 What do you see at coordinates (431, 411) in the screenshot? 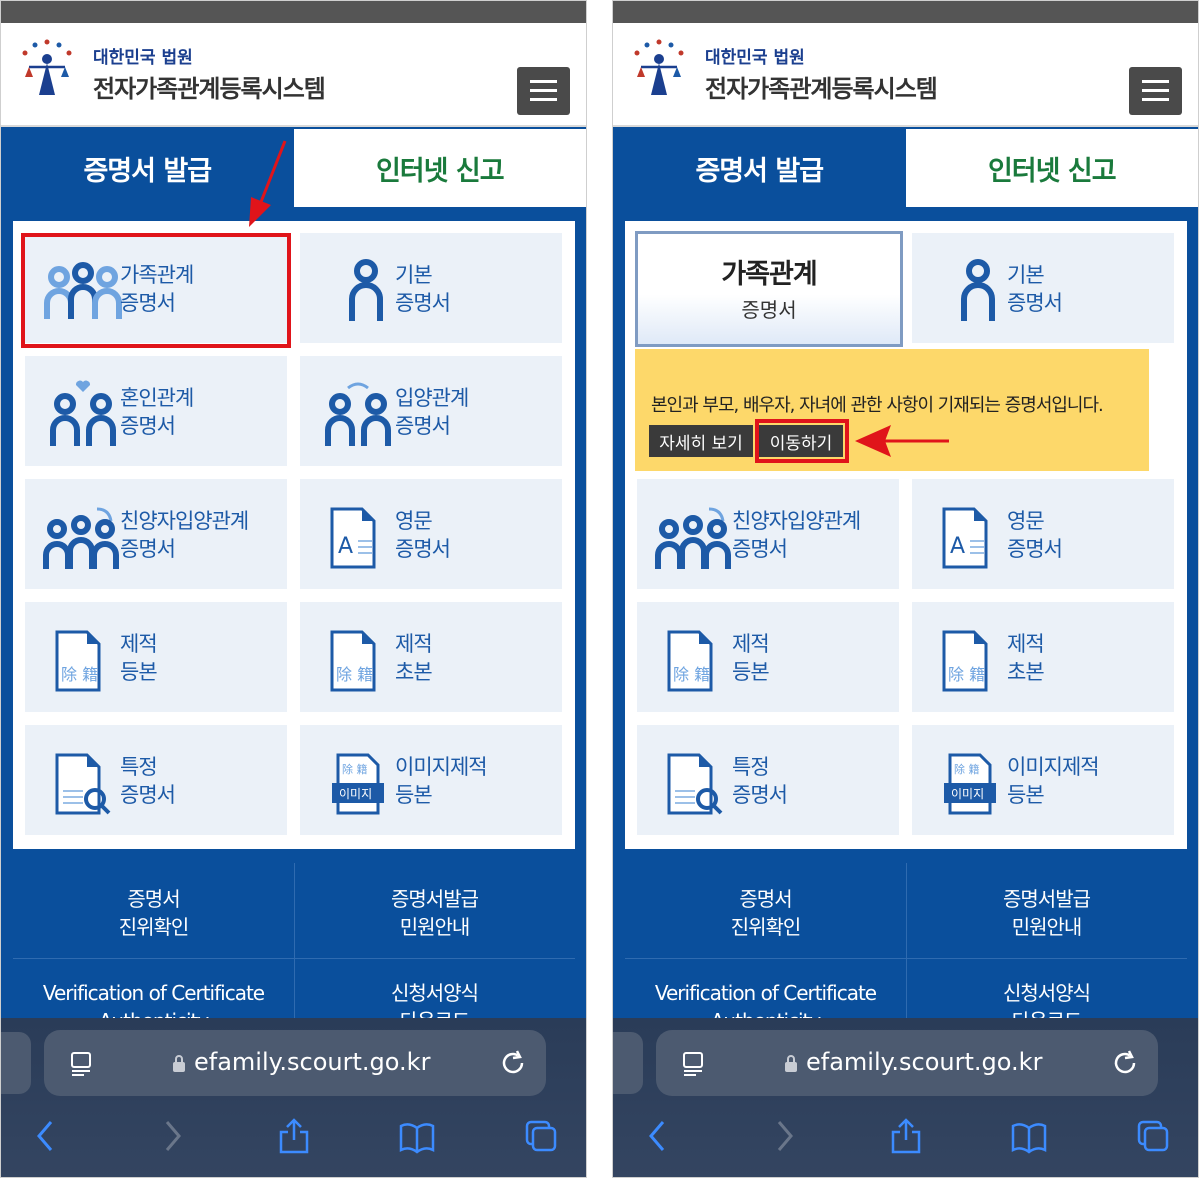
I see `card-adoption-certificate: 입양관계 증명서` at bounding box center [431, 411].